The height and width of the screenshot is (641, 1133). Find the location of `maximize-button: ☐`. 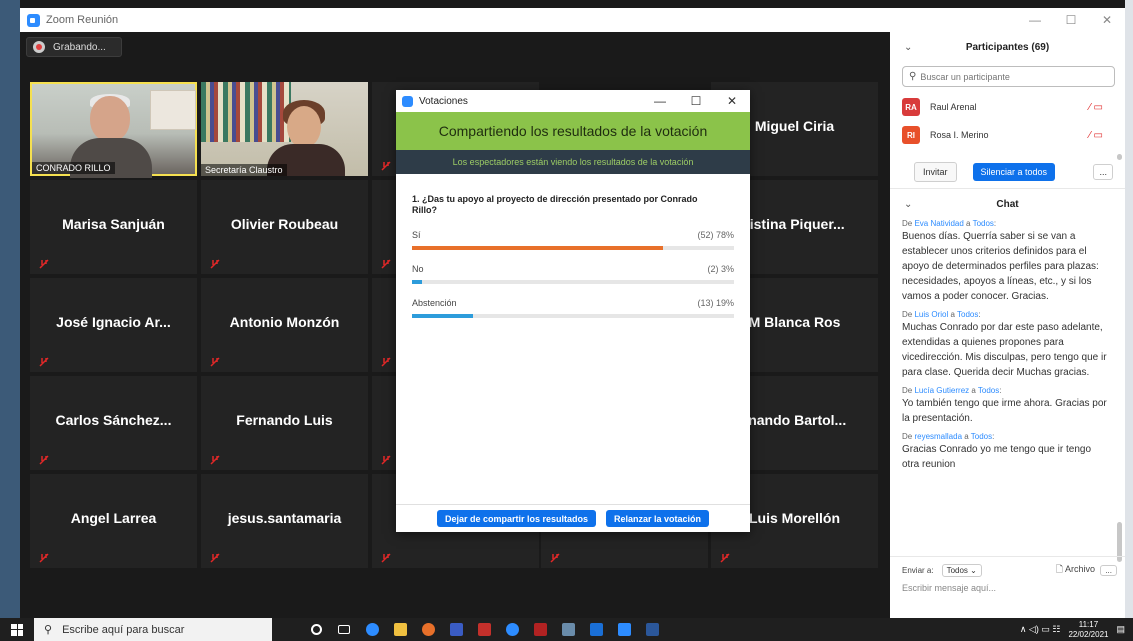

maximize-button: ☐ is located at coordinates (1071, 20).